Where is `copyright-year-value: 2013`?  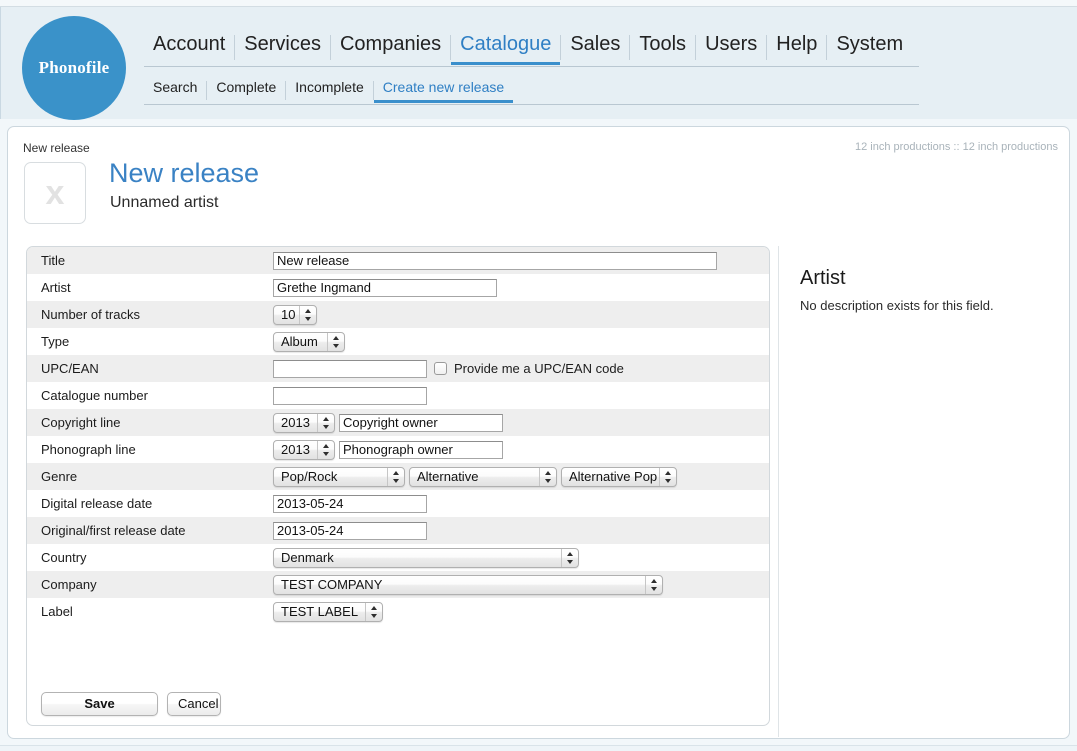
copyright-year-value: 2013 is located at coordinates (295, 422).